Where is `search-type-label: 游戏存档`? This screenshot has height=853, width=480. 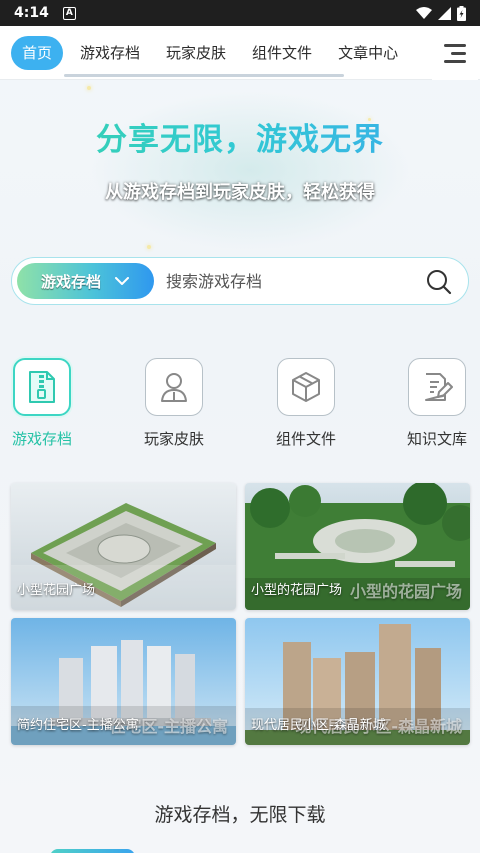 search-type-label: 游戏存档 is located at coordinates (71, 281).